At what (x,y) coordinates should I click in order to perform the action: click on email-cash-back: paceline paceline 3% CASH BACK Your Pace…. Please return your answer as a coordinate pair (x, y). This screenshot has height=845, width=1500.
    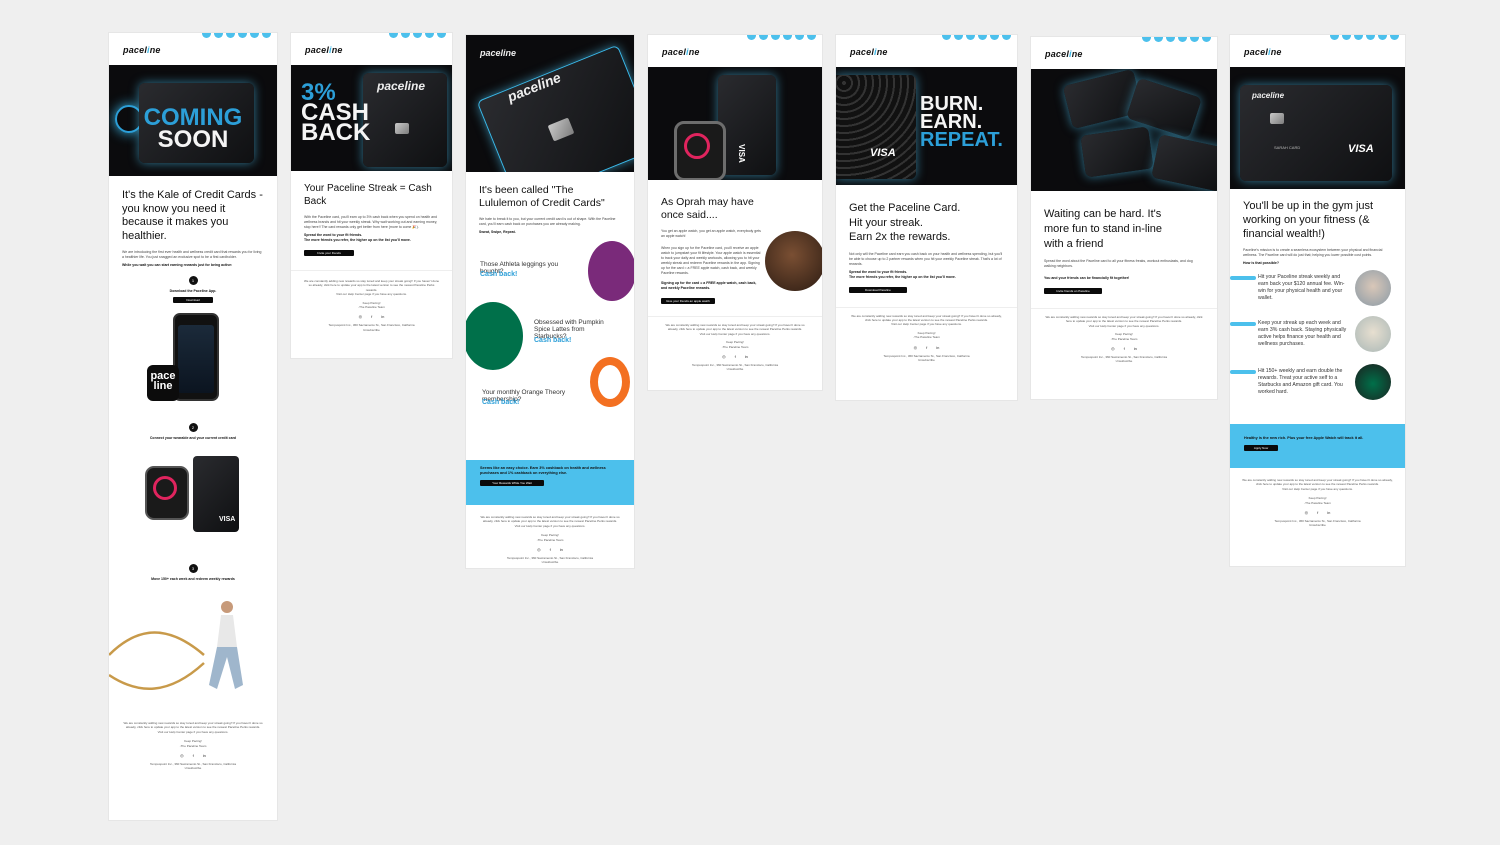
    Looking at the image, I should click on (371, 195).